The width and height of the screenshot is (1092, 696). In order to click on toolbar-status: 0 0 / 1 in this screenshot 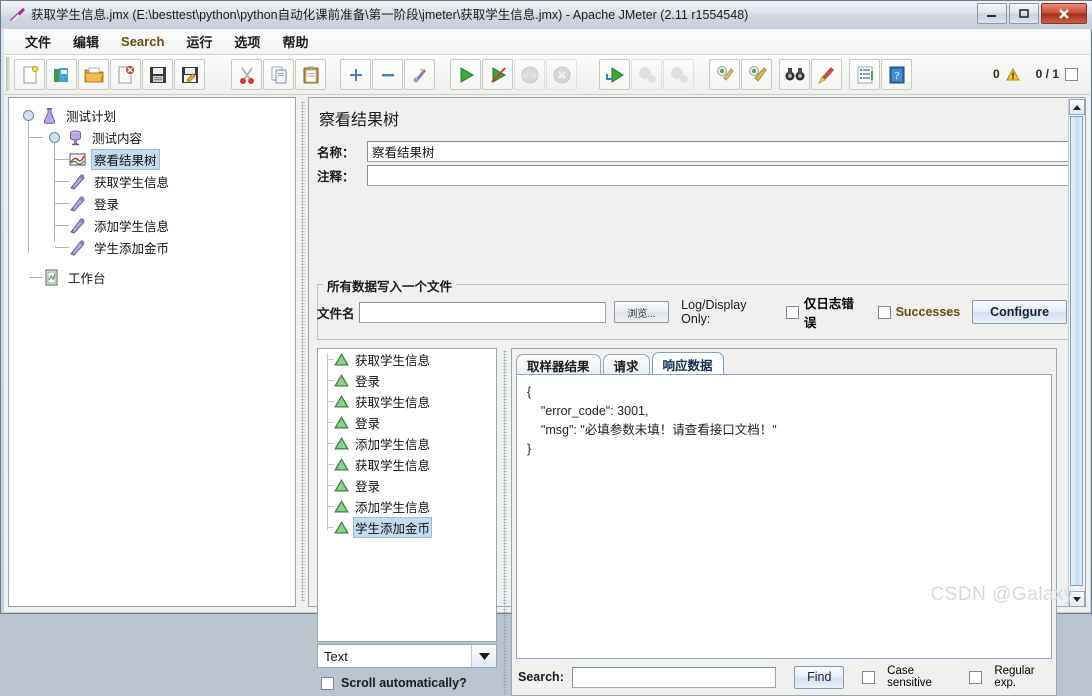, I will do `click(1035, 74)`.